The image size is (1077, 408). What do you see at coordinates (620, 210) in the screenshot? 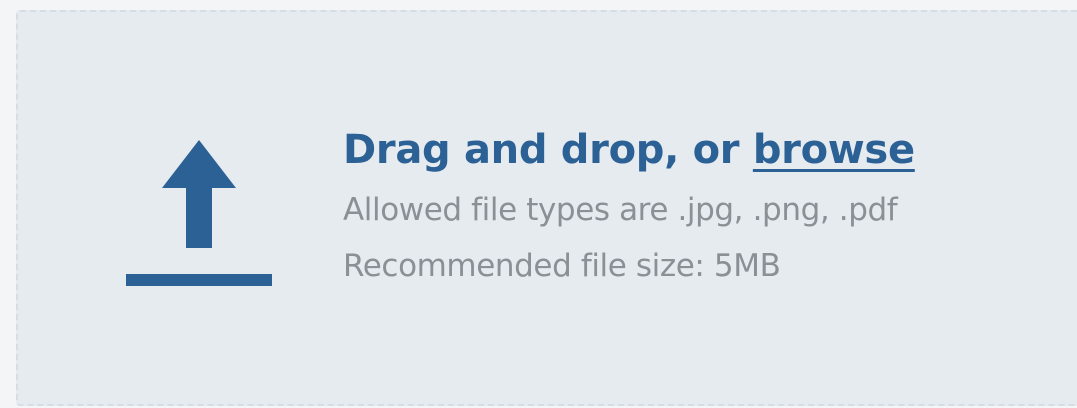
I see `allowed-file-types: Allowed file types are .jpg, .png, .pdf` at bounding box center [620, 210].